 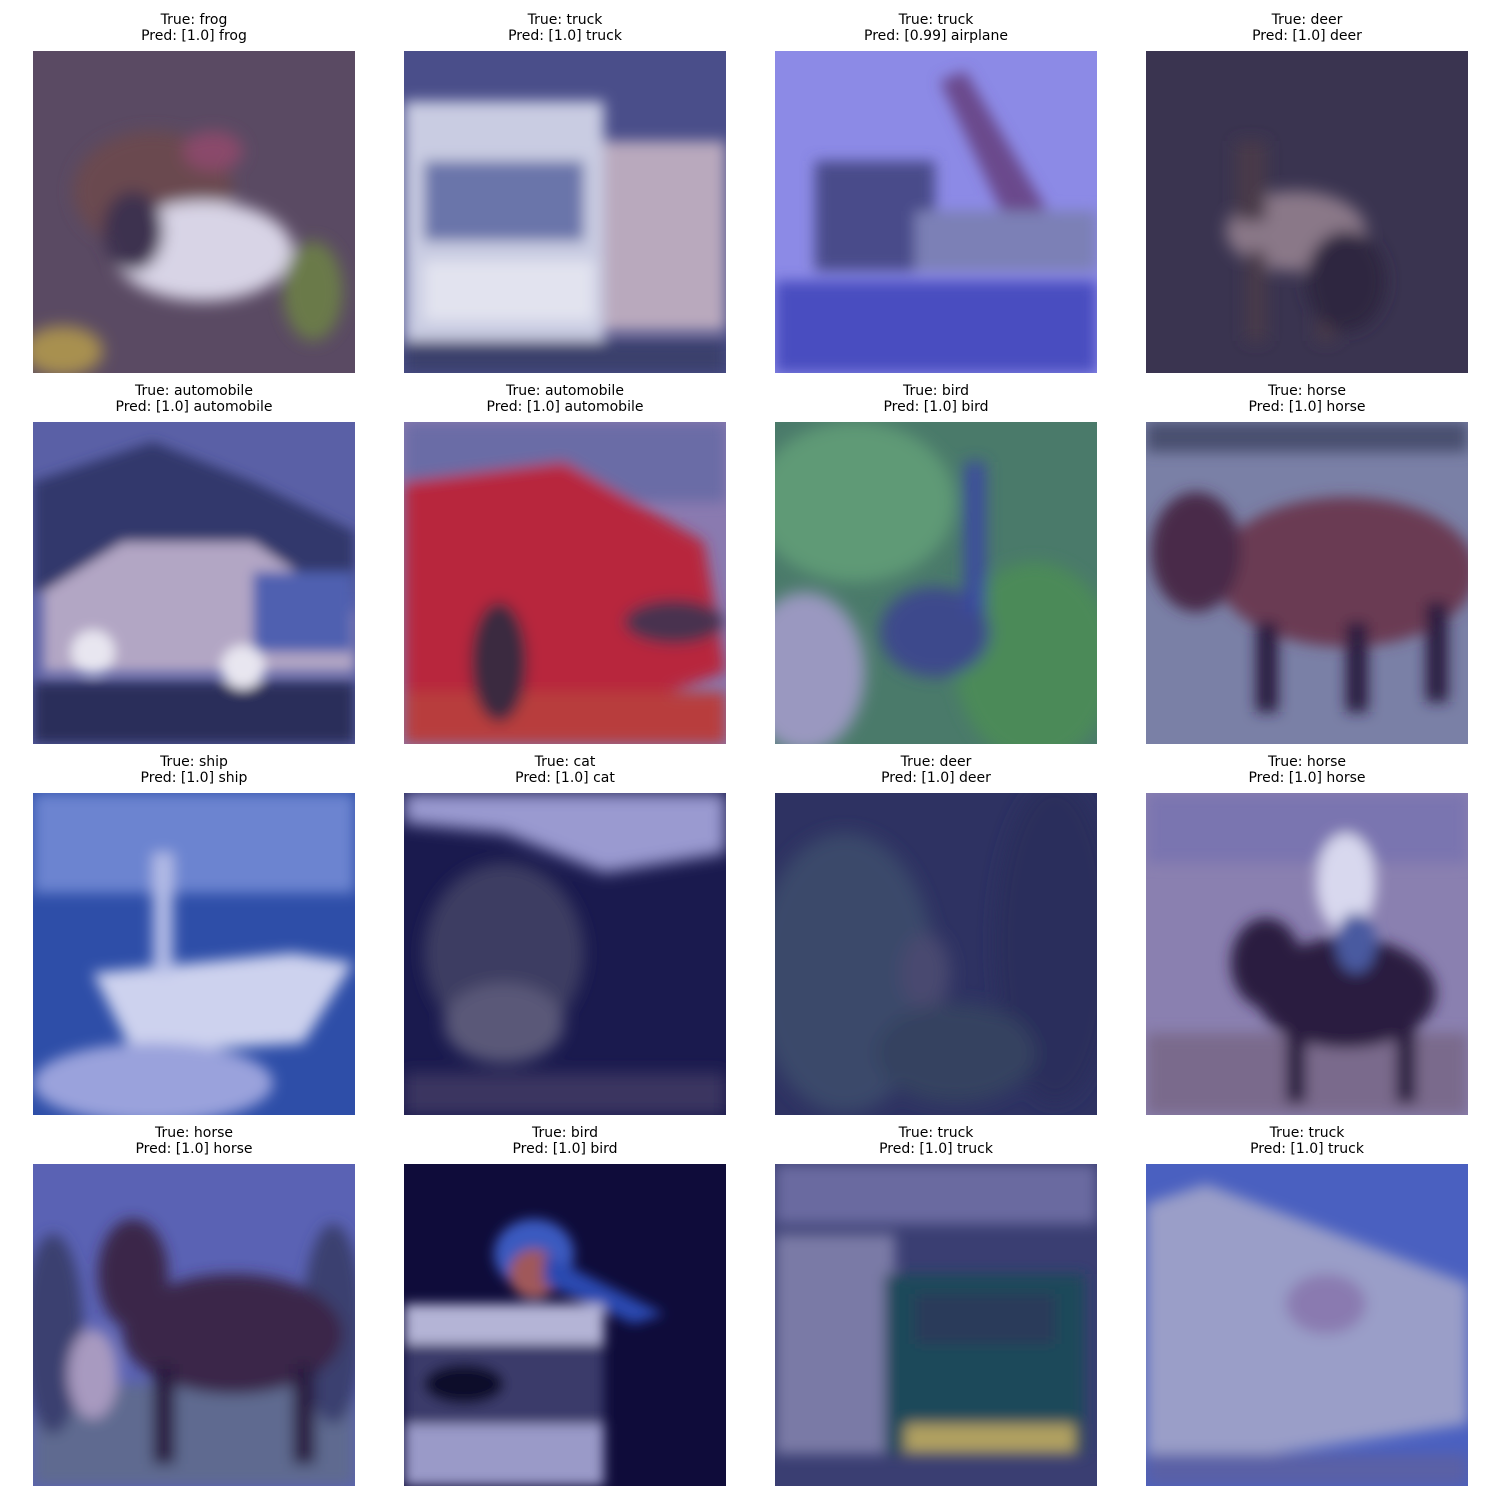 I want to click on ship-image, so click(x=194, y=954).